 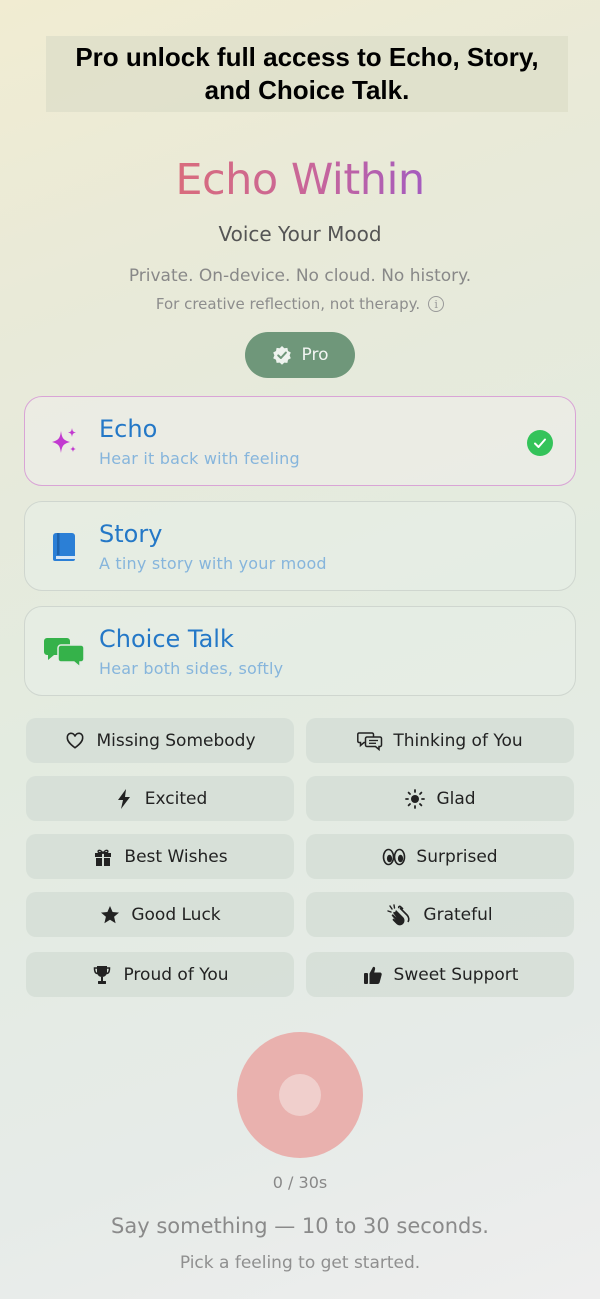 What do you see at coordinates (176, 856) in the screenshot?
I see `feeling-label: Best Wishes` at bounding box center [176, 856].